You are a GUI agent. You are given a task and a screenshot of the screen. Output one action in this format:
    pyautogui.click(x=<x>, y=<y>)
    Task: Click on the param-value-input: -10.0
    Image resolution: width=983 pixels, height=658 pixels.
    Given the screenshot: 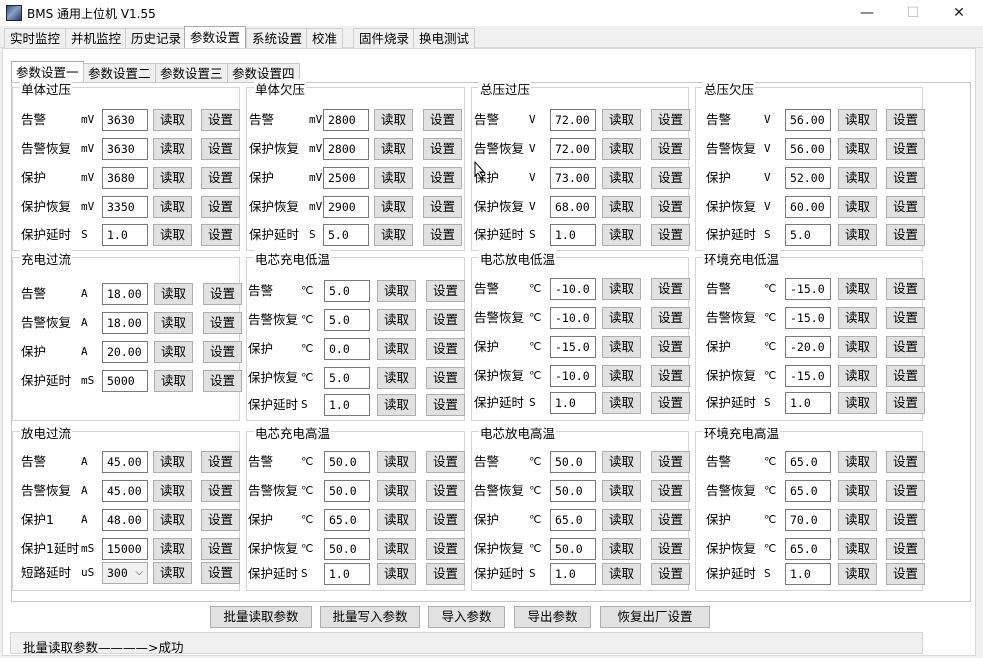 What is the action you would take?
    pyautogui.click(x=573, y=318)
    